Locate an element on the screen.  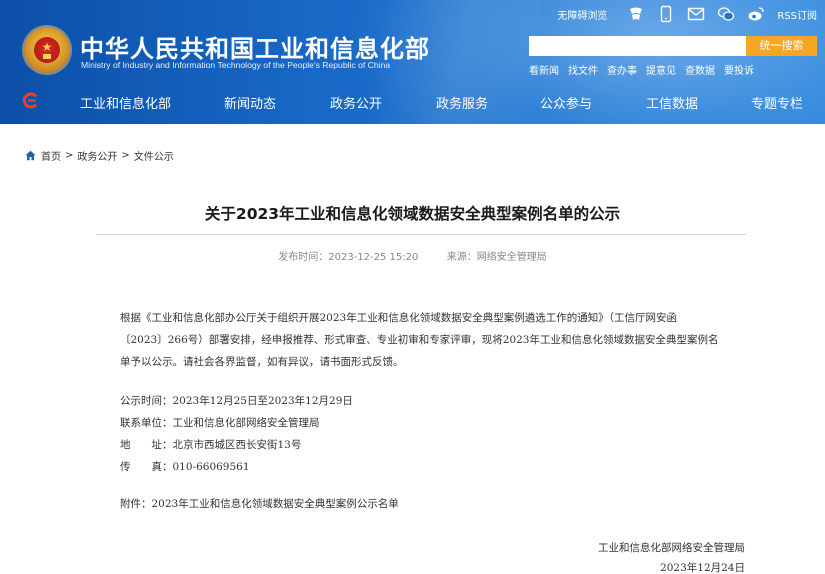
signature-date: 2023年12月24日 is located at coordinates (702, 568).